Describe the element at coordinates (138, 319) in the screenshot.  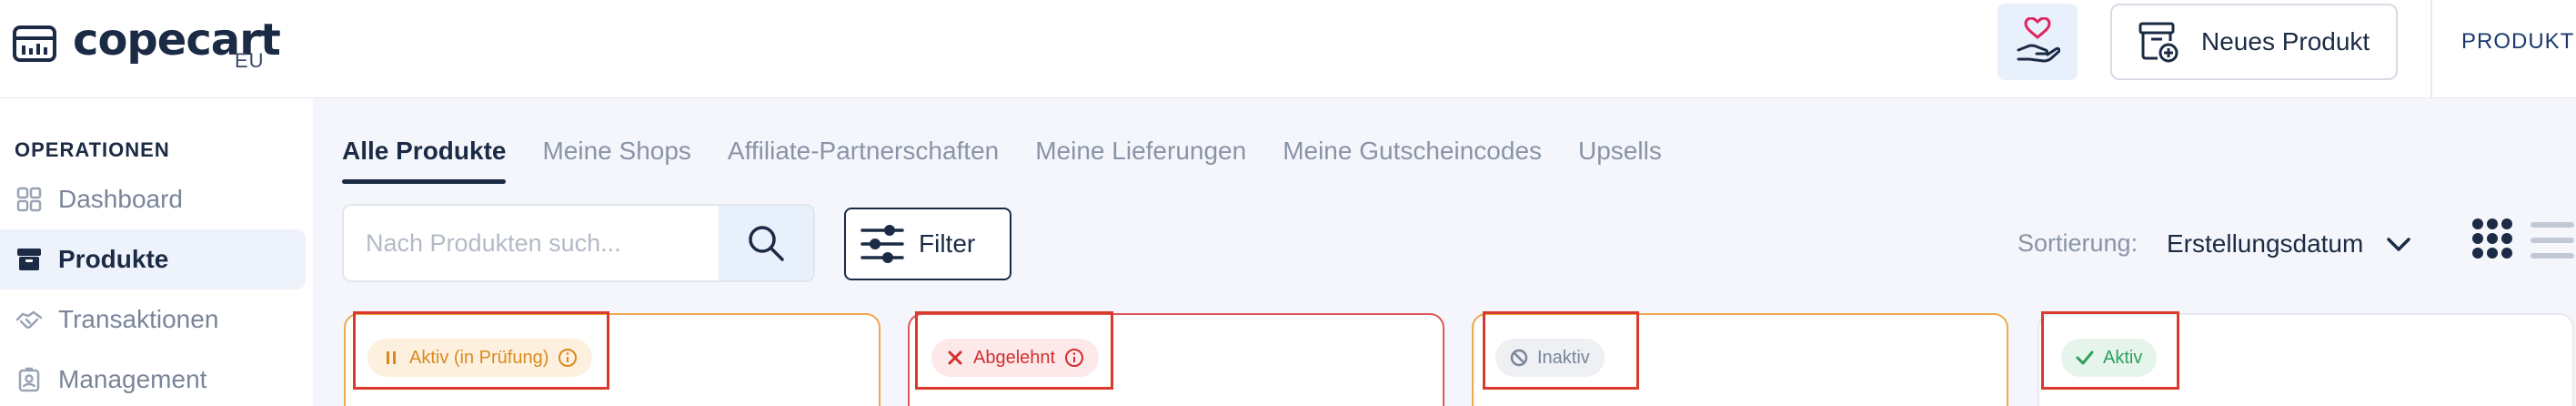
I see `sidebar-item-label: Transaktionen` at that location.